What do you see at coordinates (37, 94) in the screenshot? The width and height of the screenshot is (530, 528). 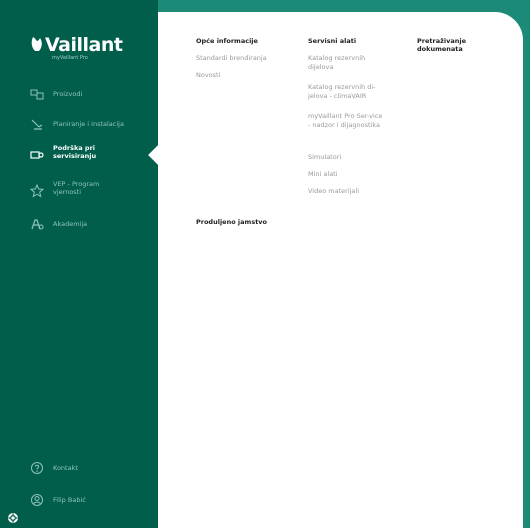 I see `product-icon` at bounding box center [37, 94].